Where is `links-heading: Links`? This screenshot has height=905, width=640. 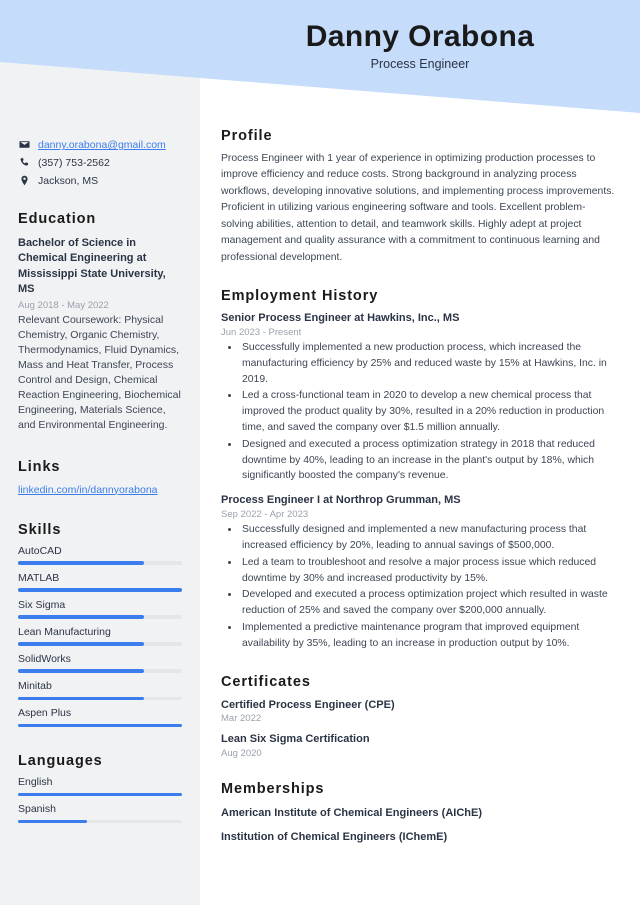 links-heading: Links is located at coordinates (39, 466).